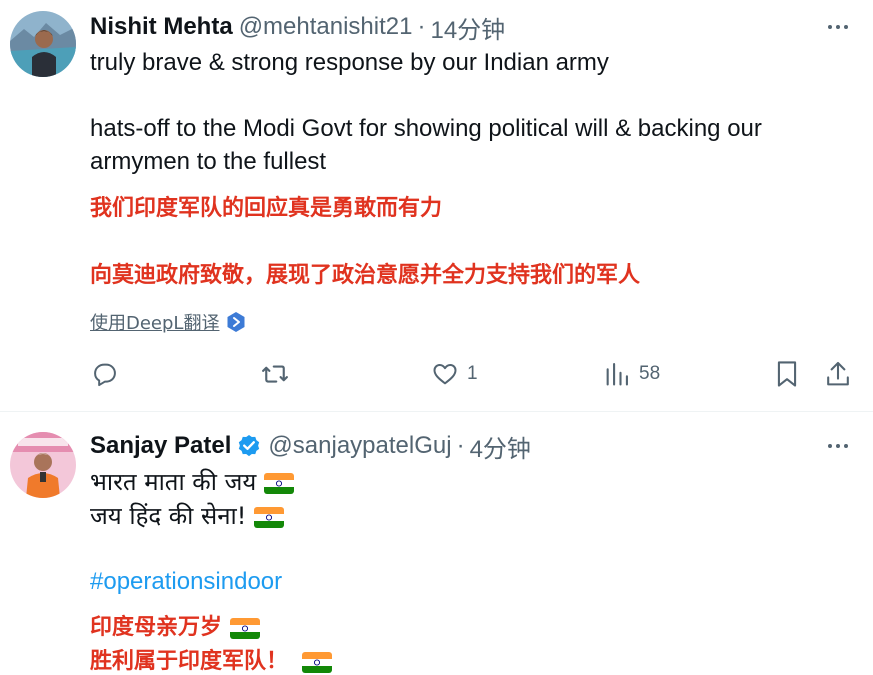  I want to click on timestamp: 14分钟, so click(467, 27).